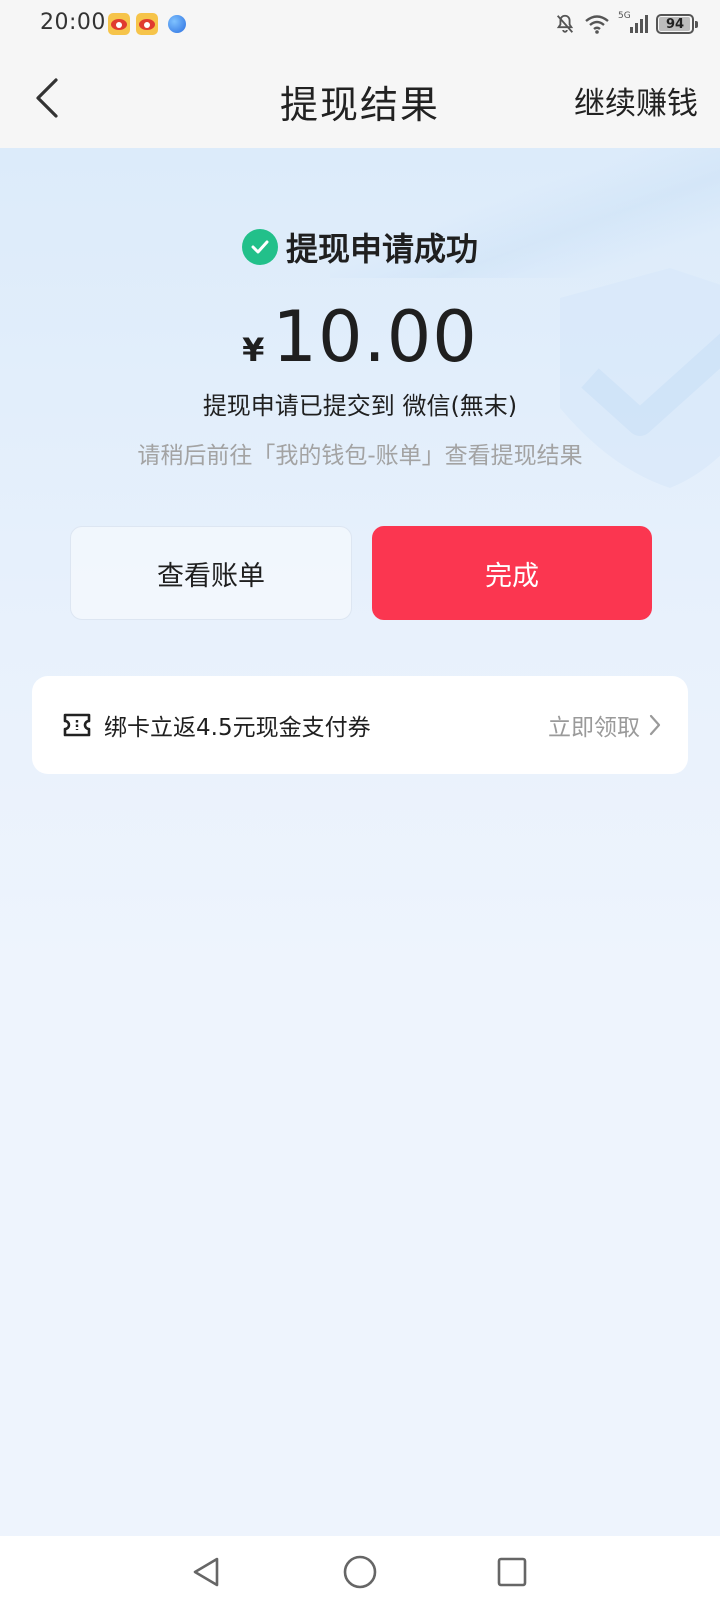 The width and height of the screenshot is (720, 1612). I want to click on system-navigation-bar, so click(360, 1574).